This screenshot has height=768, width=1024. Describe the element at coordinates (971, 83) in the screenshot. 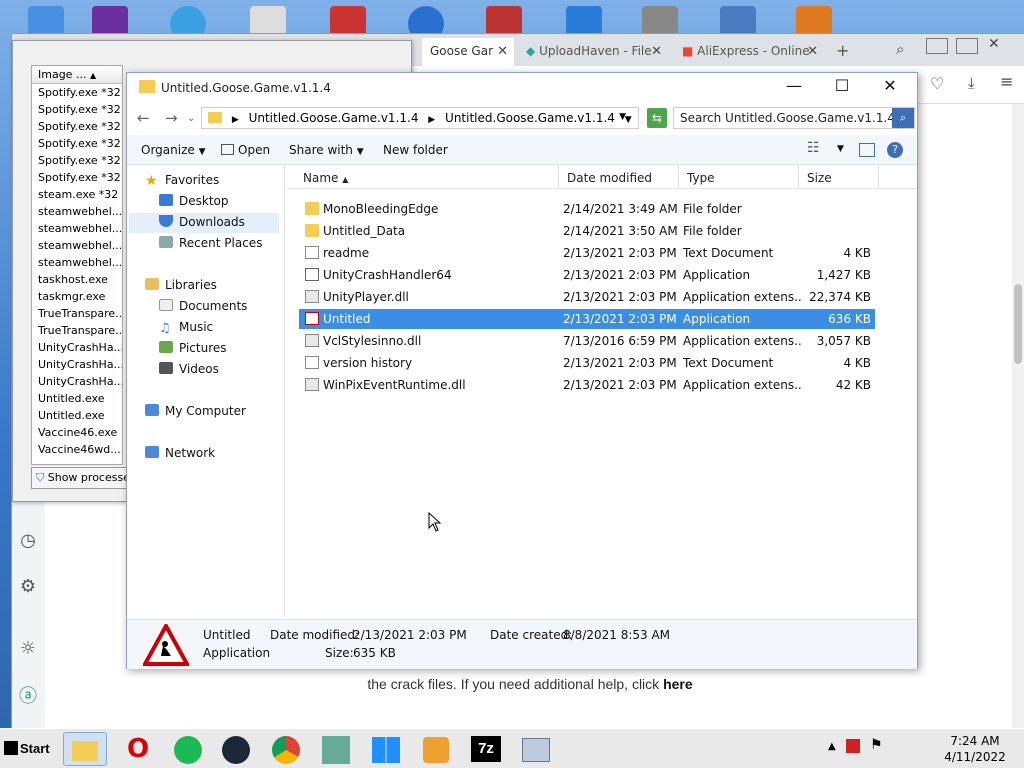

I see `download-icon: ⤓` at that location.